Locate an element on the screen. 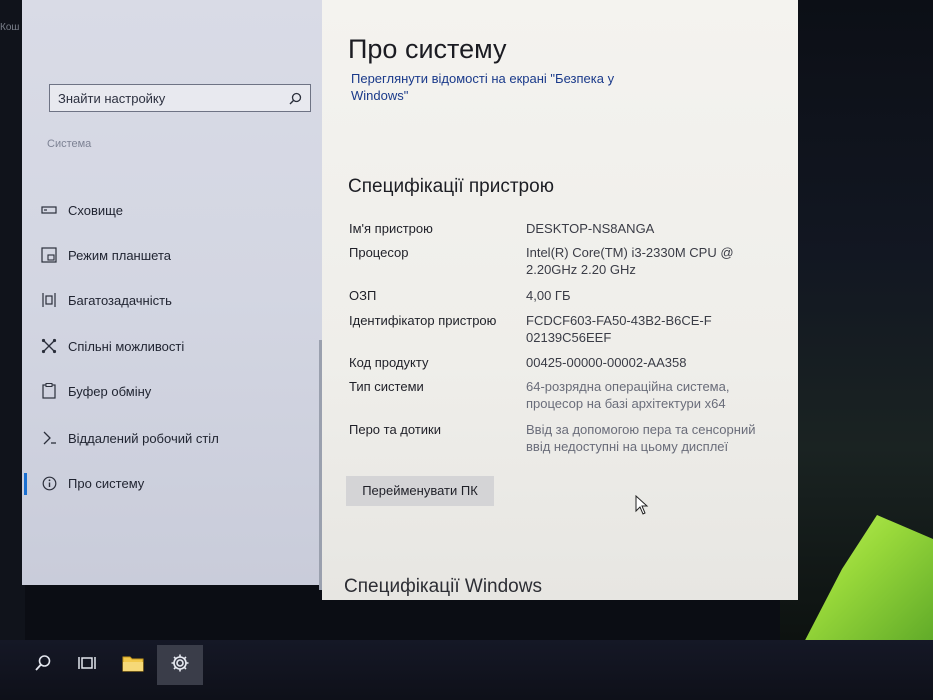 This screenshot has width=933, height=700. sidebar-item-clipboard: Буфер обміну is located at coordinates (175, 391).